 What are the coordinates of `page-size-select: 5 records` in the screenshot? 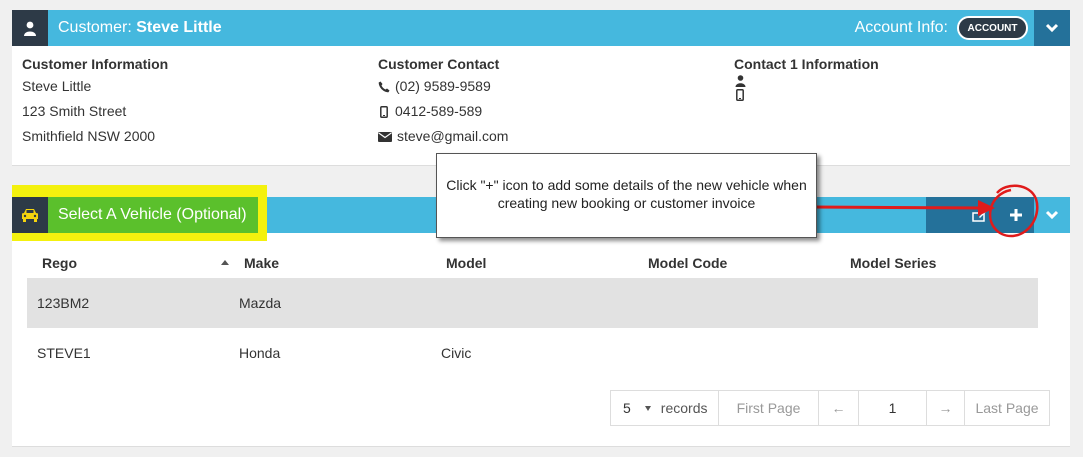 It's located at (665, 408).